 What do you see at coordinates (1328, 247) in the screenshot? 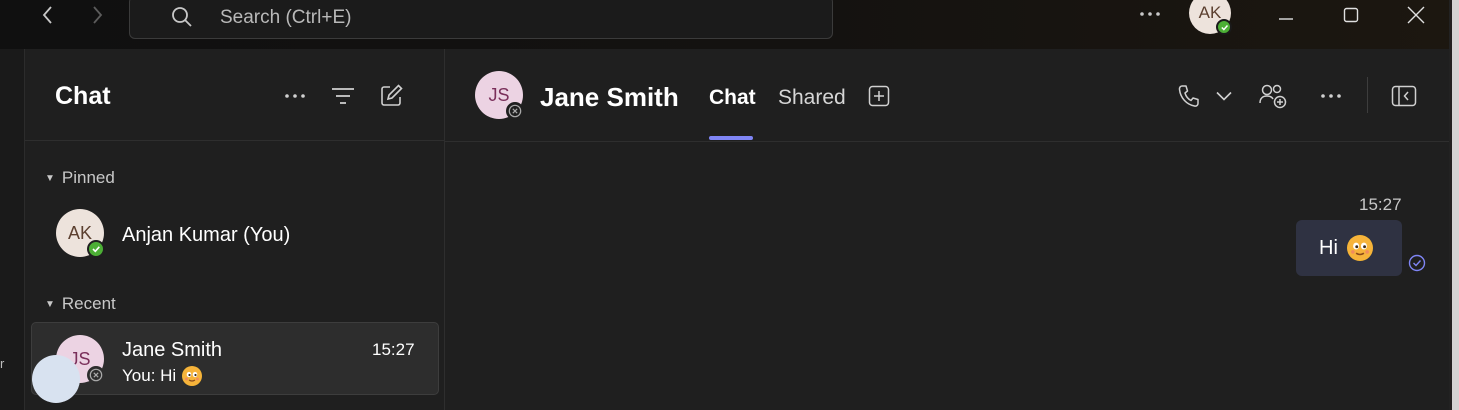
I see `message-text: Hi` at bounding box center [1328, 247].